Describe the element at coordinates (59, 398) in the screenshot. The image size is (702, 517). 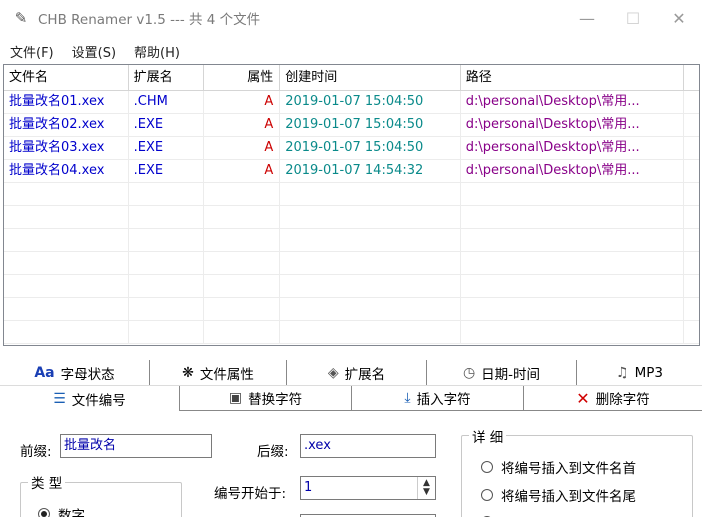
I see `numbered-list-icon: ☰` at that location.